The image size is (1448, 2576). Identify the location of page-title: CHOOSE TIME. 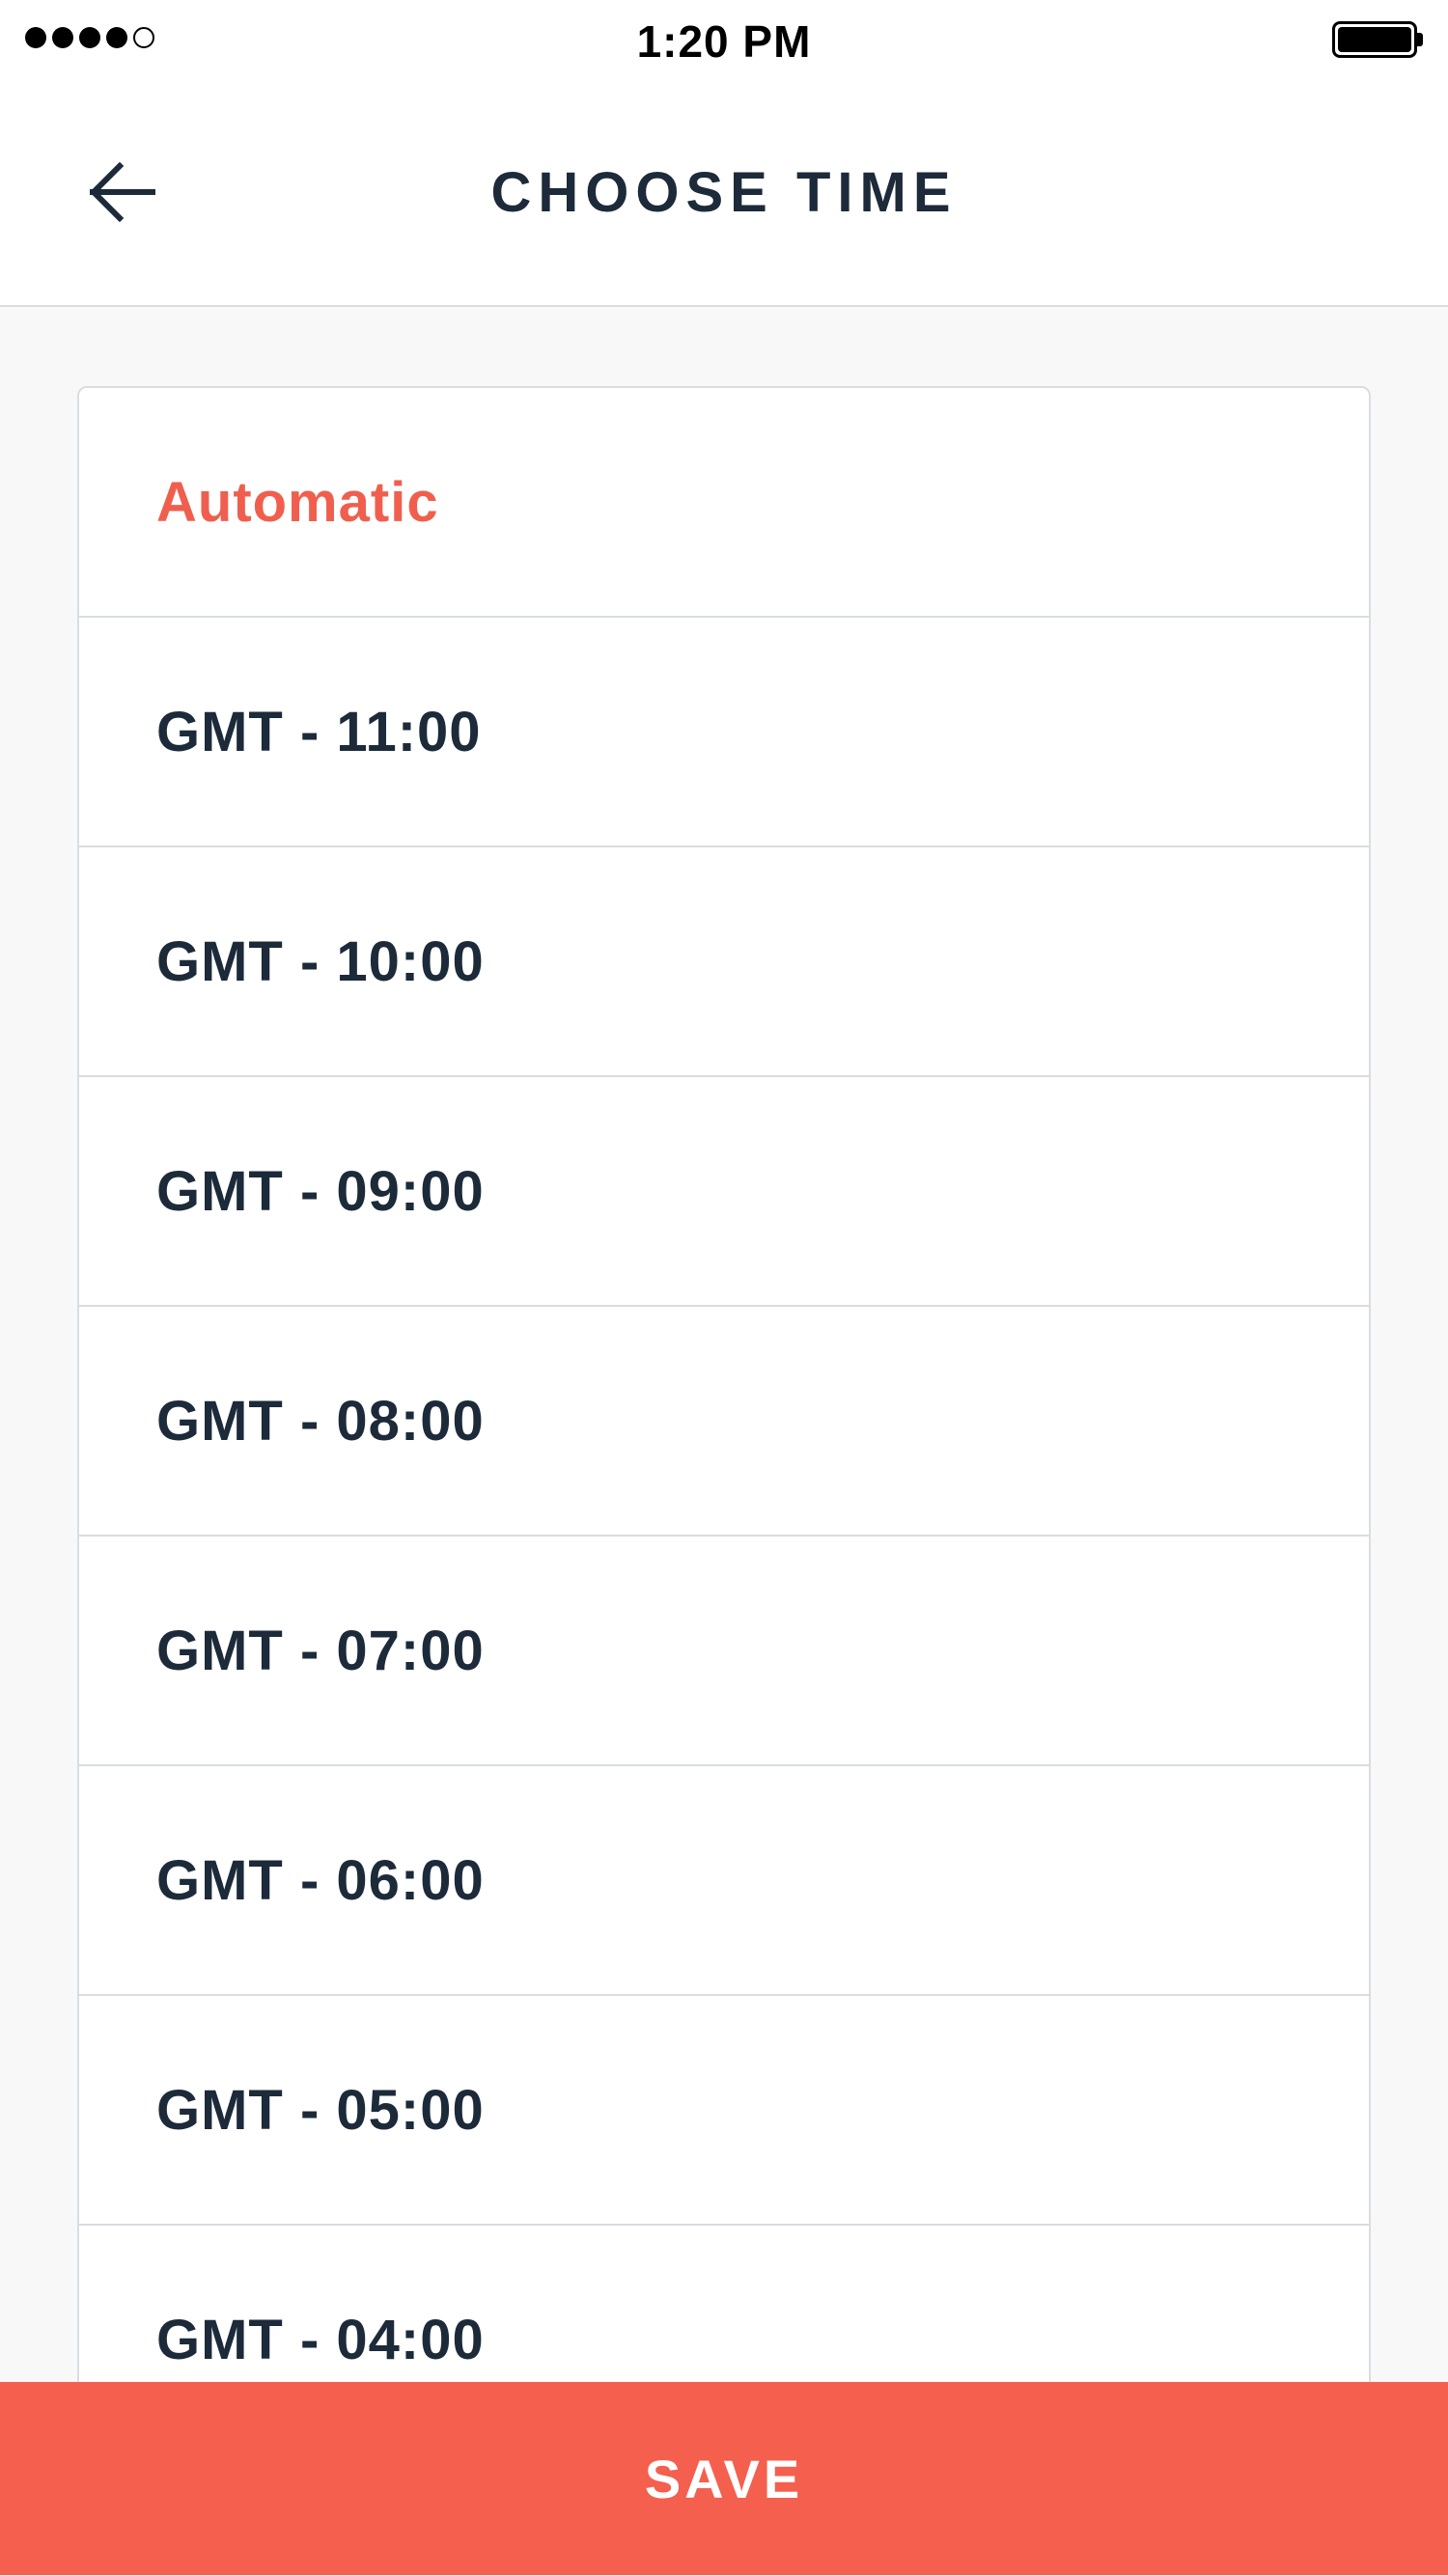
(724, 192).